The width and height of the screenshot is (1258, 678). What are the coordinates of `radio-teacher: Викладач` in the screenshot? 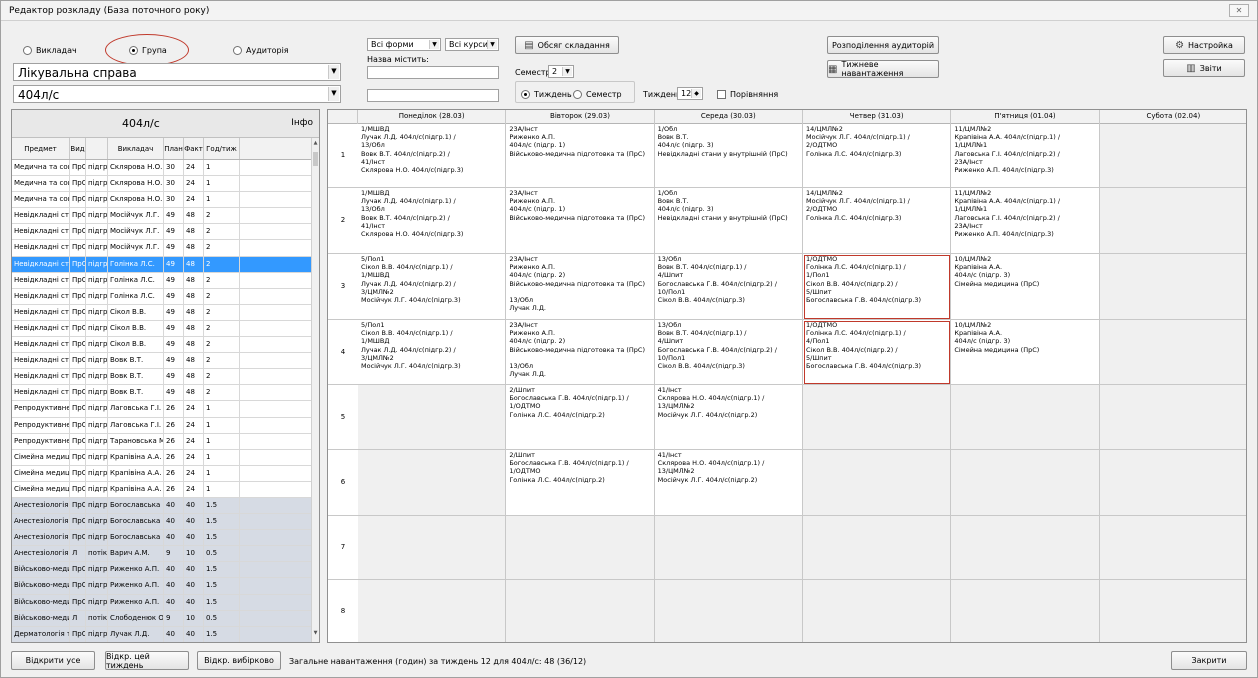 It's located at (50, 50).